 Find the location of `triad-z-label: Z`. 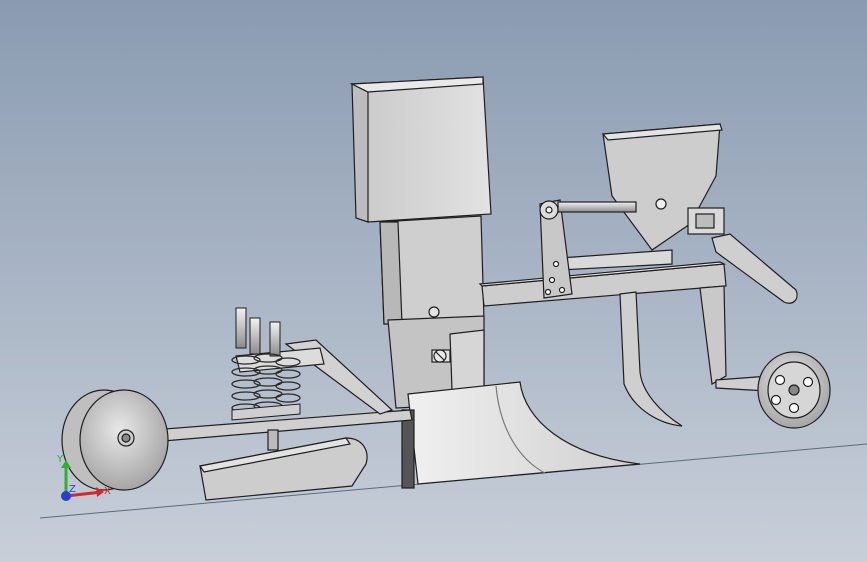

triad-z-label: Z is located at coordinates (72, 489).